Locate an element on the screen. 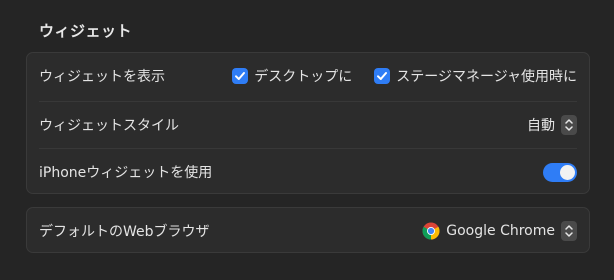 This screenshot has height=280, width=614. default-browser-popup: Google Chrome is located at coordinates (499, 231).